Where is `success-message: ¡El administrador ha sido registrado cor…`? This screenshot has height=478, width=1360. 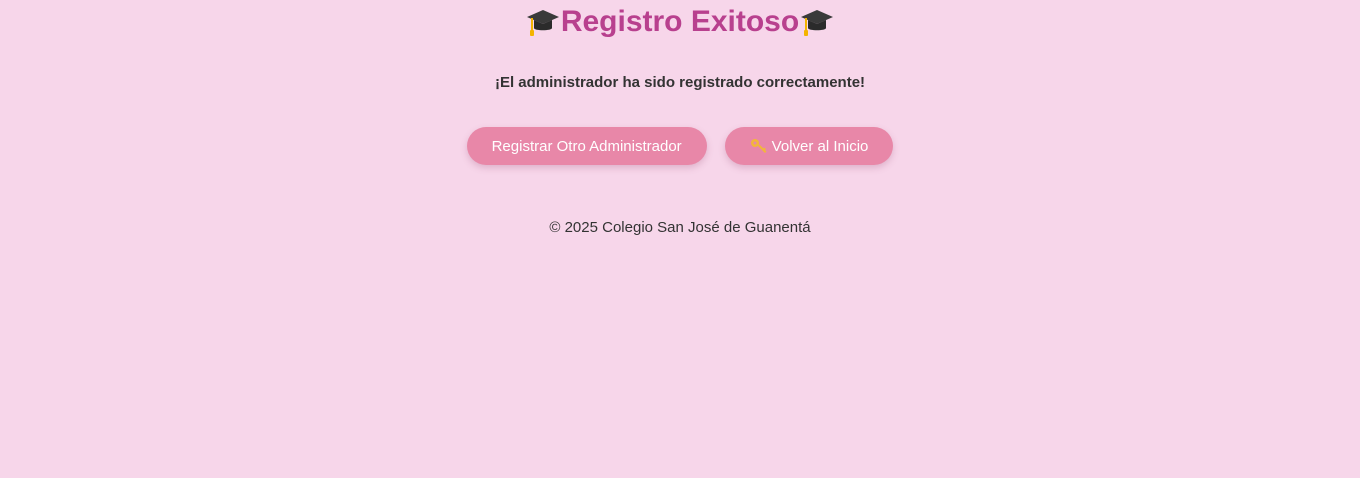 success-message: ¡El administrador ha sido registrado cor… is located at coordinates (680, 82).